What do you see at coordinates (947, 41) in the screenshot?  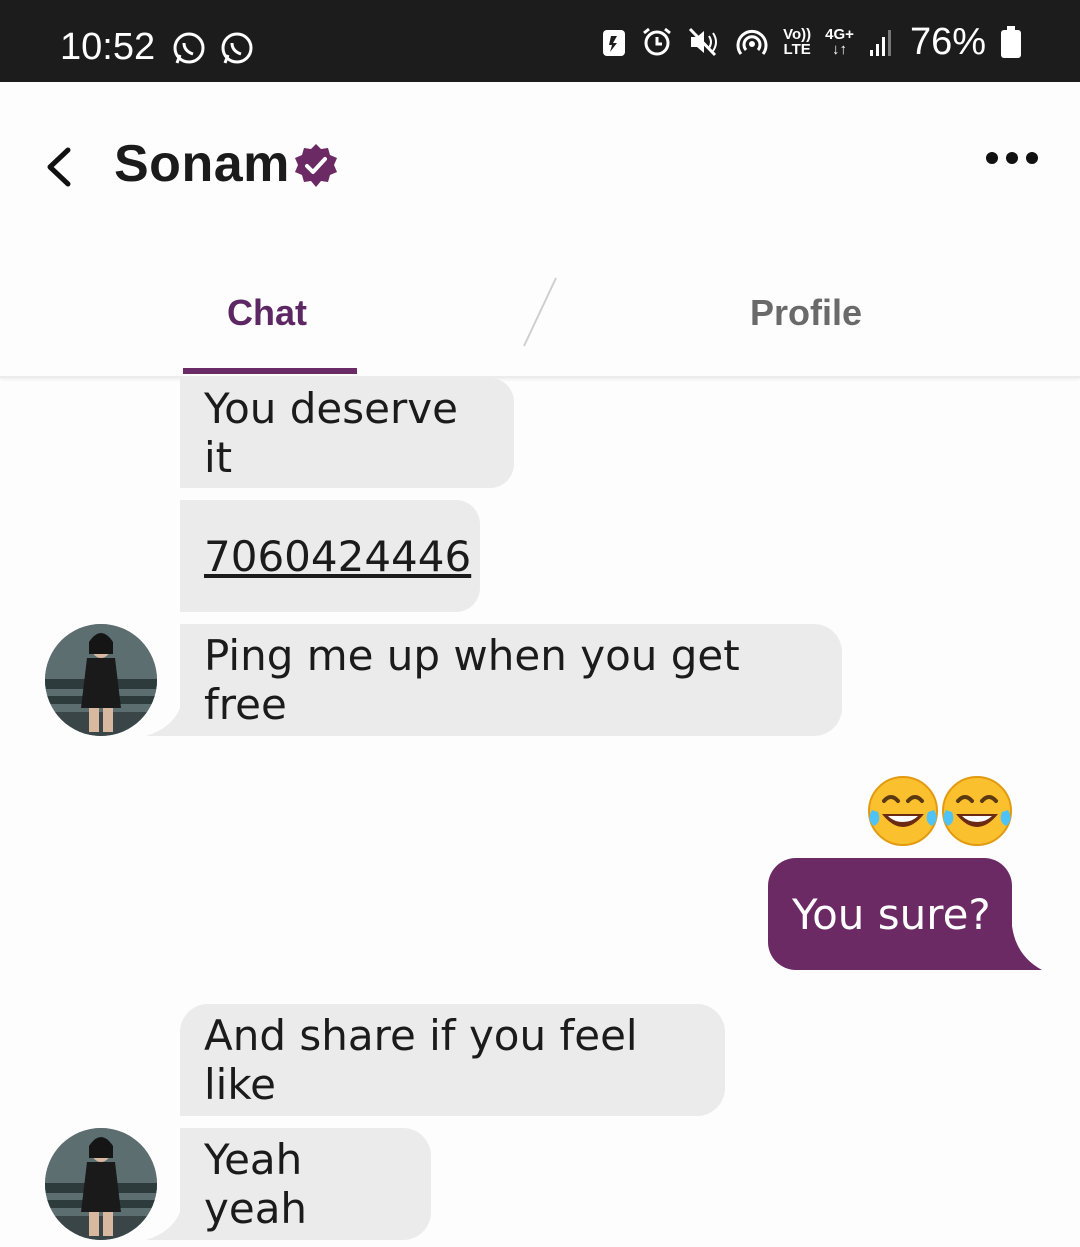 I see `battery-percent: 76%` at bounding box center [947, 41].